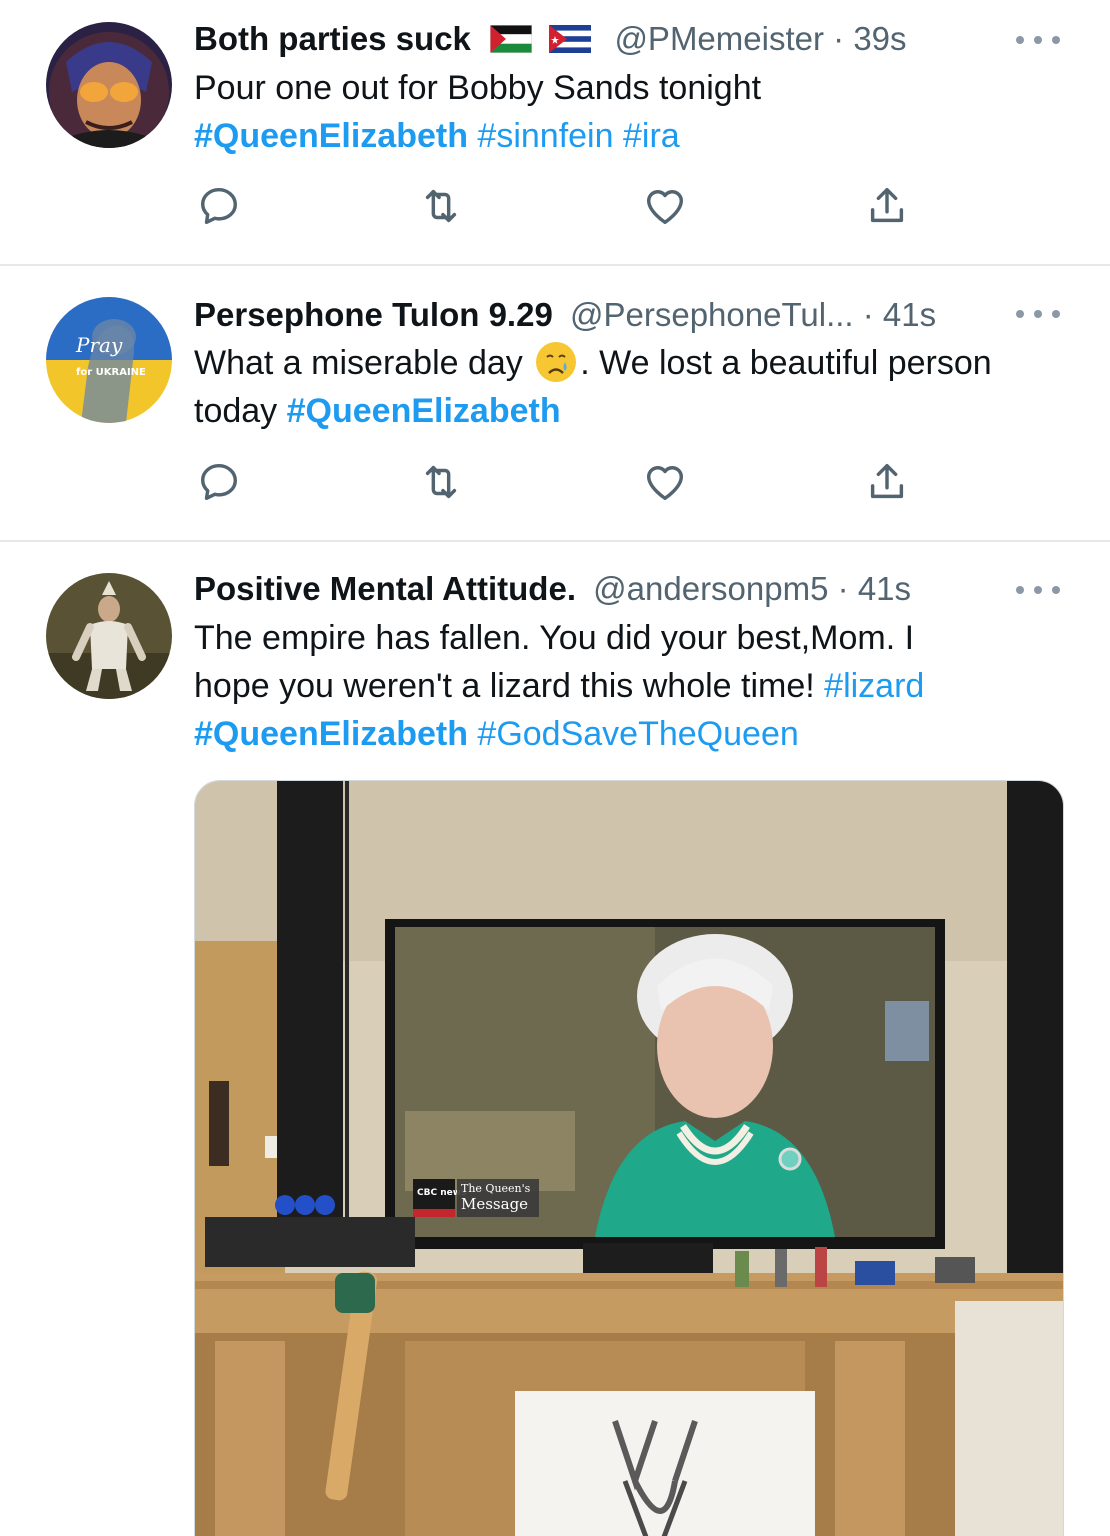 The image size is (1110, 1536). What do you see at coordinates (545, 136) in the screenshot?
I see `hashtag-link: #sinnfein` at bounding box center [545, 136].